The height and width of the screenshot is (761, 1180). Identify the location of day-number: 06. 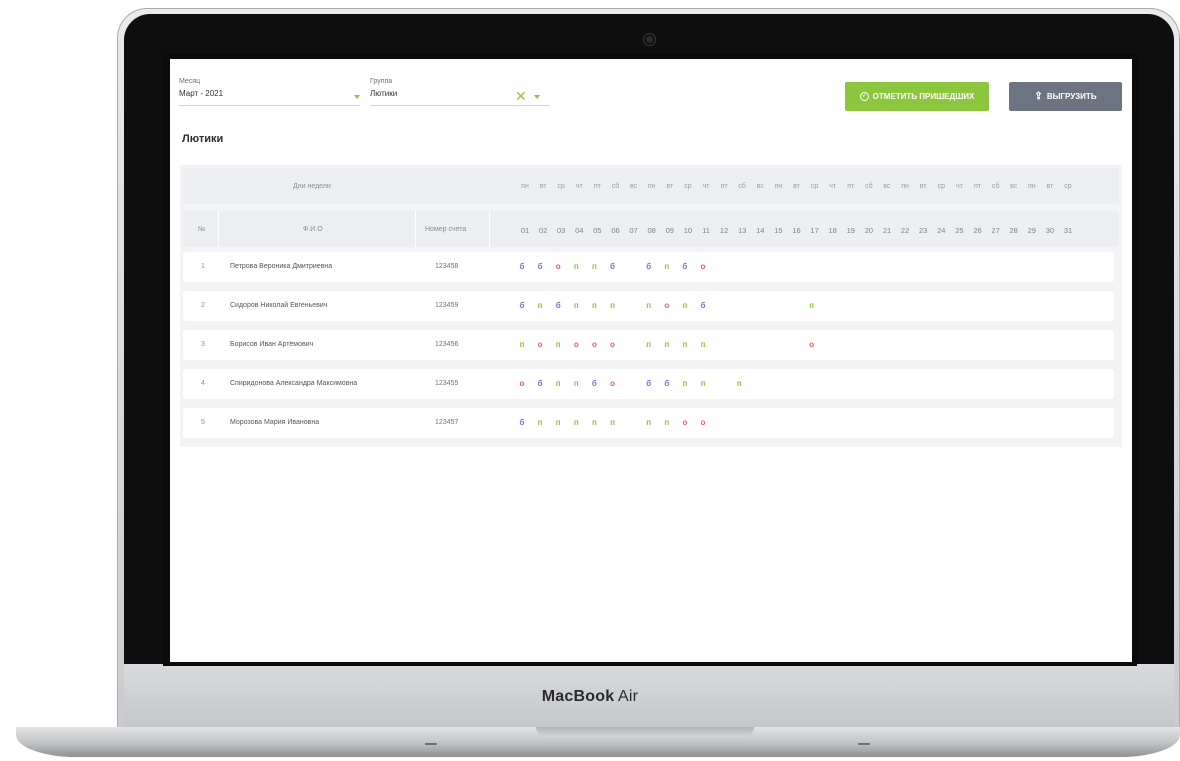
(615, 230).